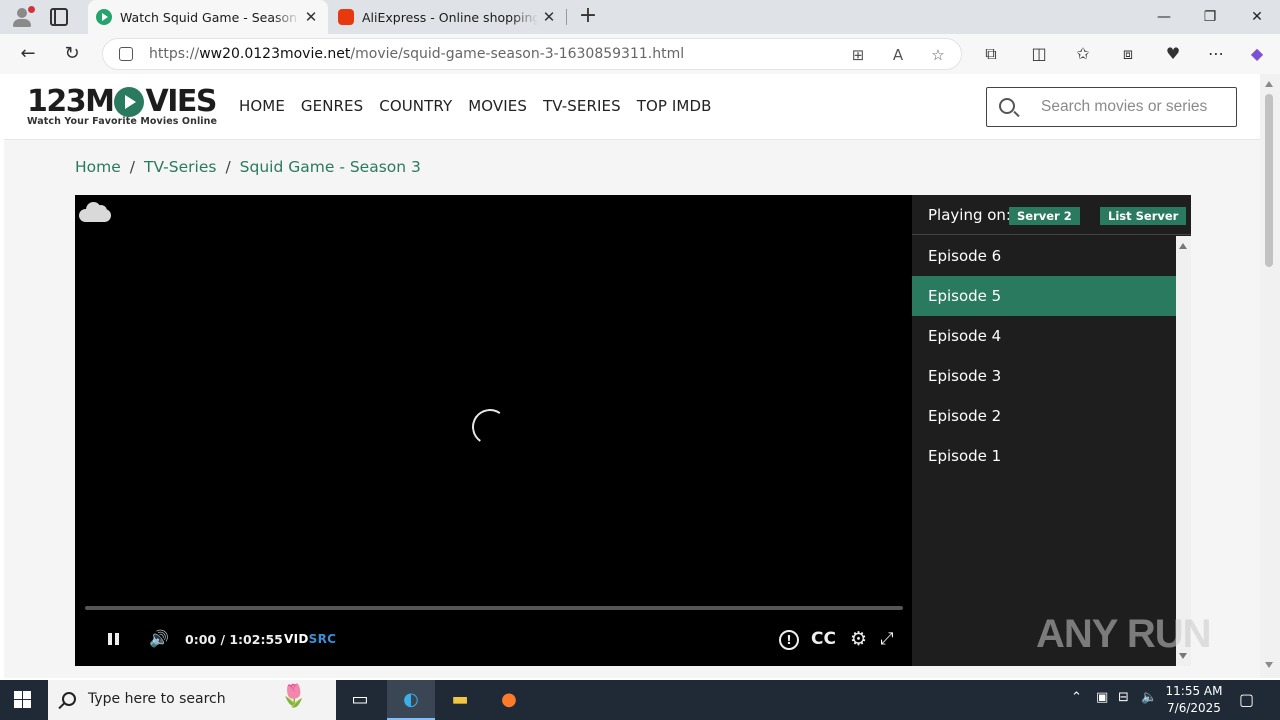 This screenshot has width=1280, height=720. I want to click on vidsrc-brand: VIDSRC, so click(310, 639).